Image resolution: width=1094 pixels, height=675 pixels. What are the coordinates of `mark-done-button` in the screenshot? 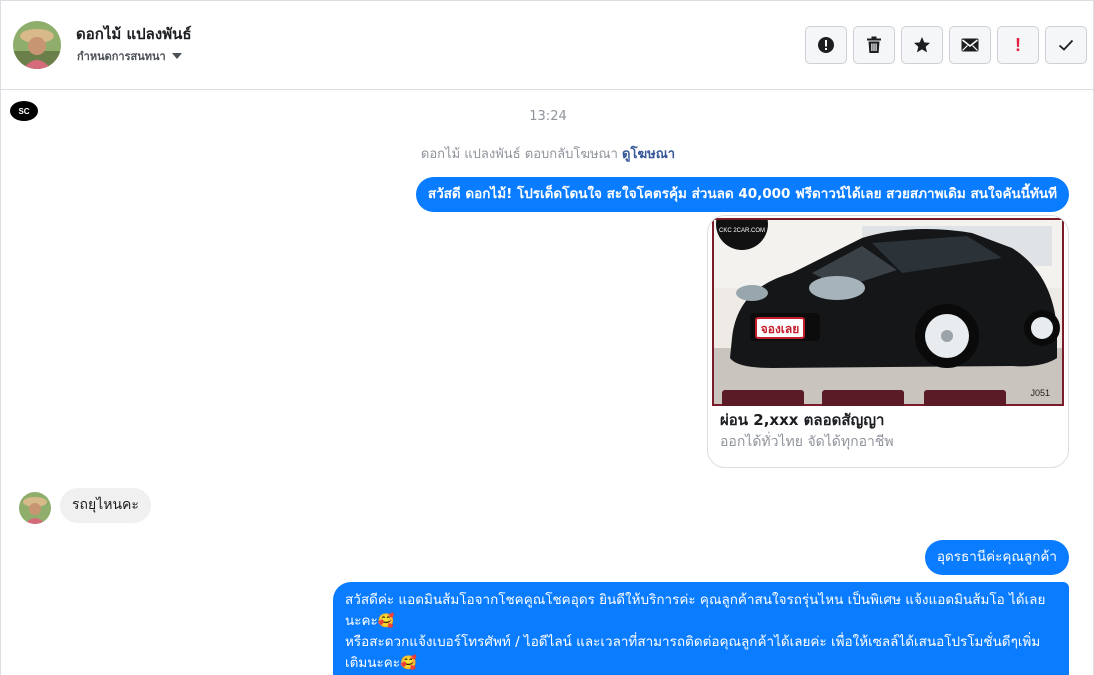 It's located at (1066, 45).